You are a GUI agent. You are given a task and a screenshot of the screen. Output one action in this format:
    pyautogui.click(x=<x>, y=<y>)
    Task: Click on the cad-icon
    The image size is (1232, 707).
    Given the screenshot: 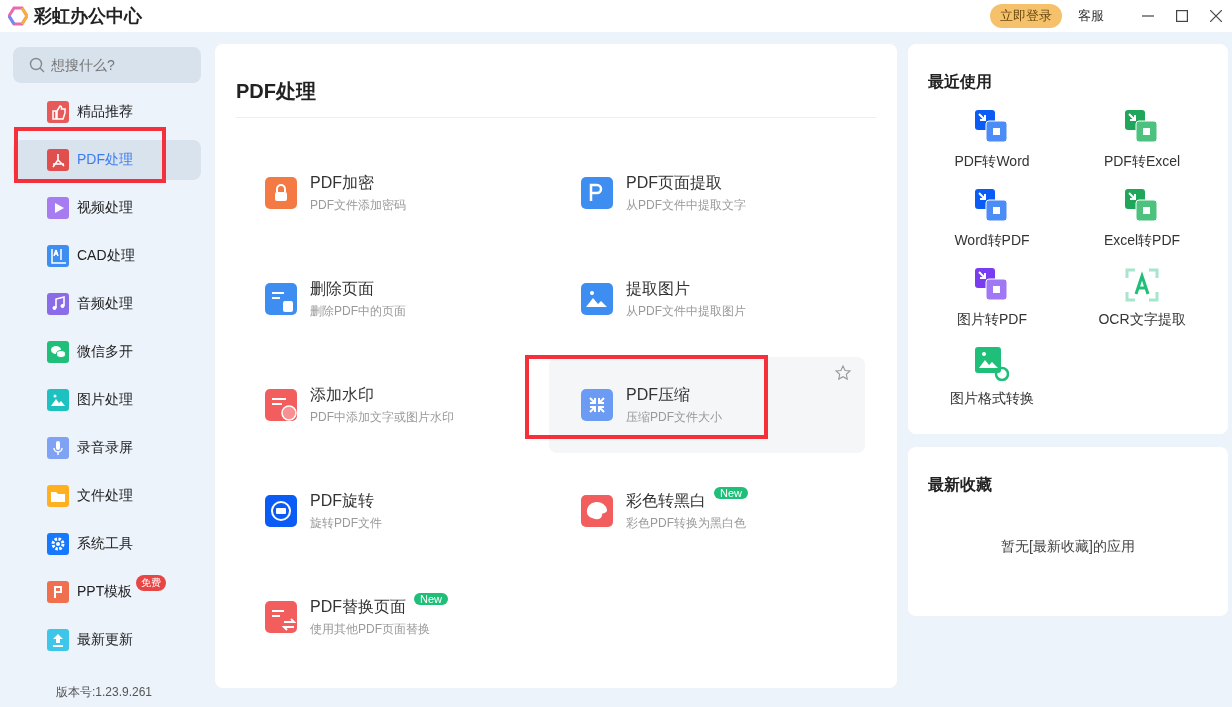 What is the action you would take?
    pyautogui.click(x=58, y=256)
    